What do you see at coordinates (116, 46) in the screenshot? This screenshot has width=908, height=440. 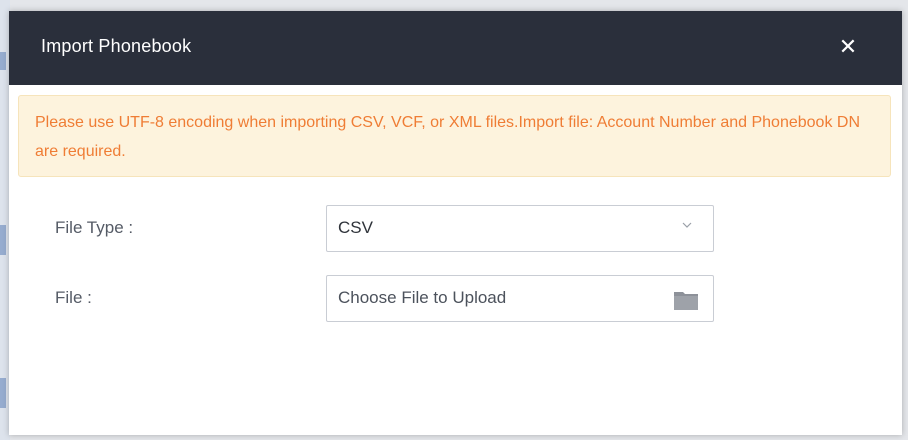 I see `dialog-title: Import Phonebook` at bounding box center [116, 46].